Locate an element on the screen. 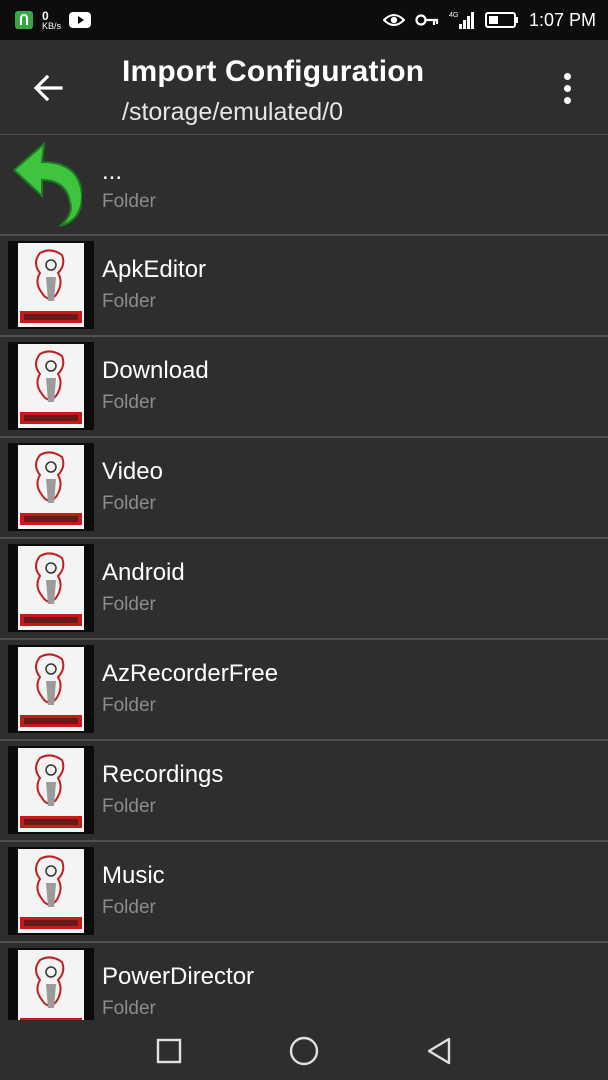 This screenshot has height=1080, width=608. net-speed: 0 KB/s is located at coordinates (51, 20).